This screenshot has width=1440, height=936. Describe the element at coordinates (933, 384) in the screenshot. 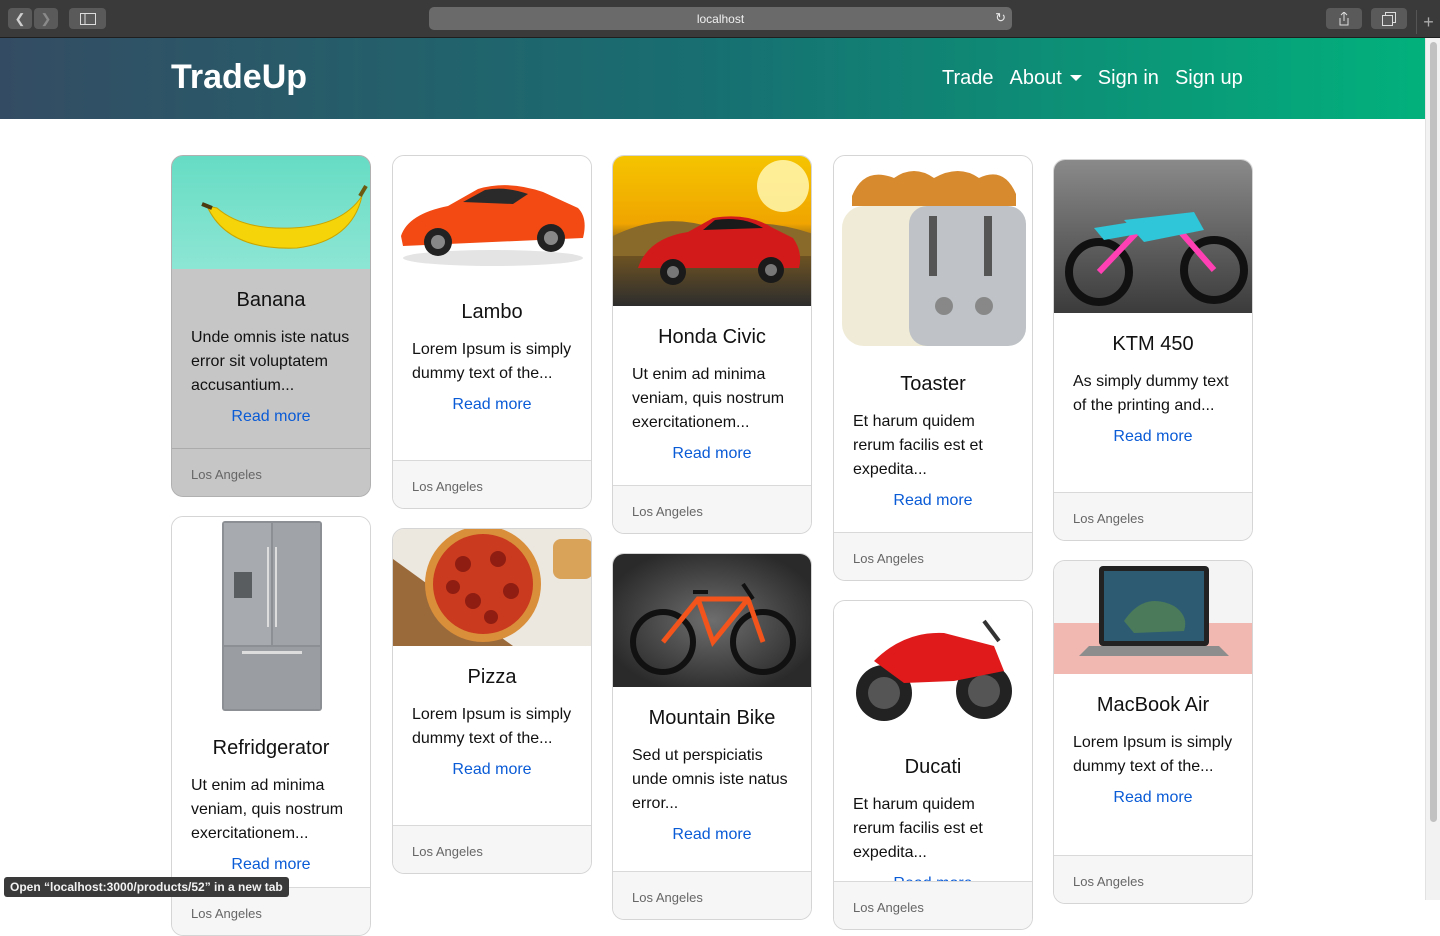

I see `card-title: Toaster` at that location.